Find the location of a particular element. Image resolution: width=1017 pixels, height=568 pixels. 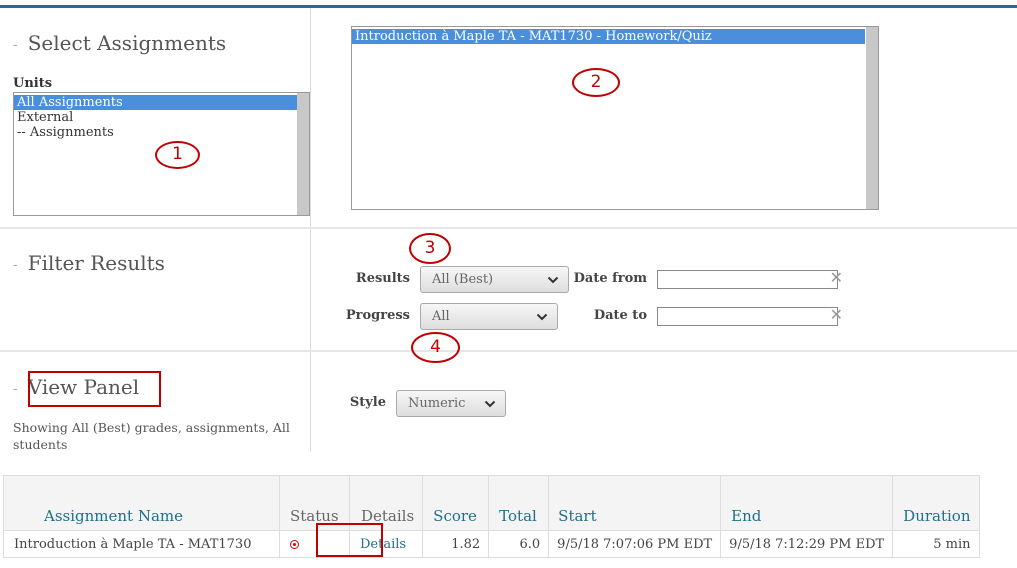

annotation-4: 4 is located at coordinates (435, 347).